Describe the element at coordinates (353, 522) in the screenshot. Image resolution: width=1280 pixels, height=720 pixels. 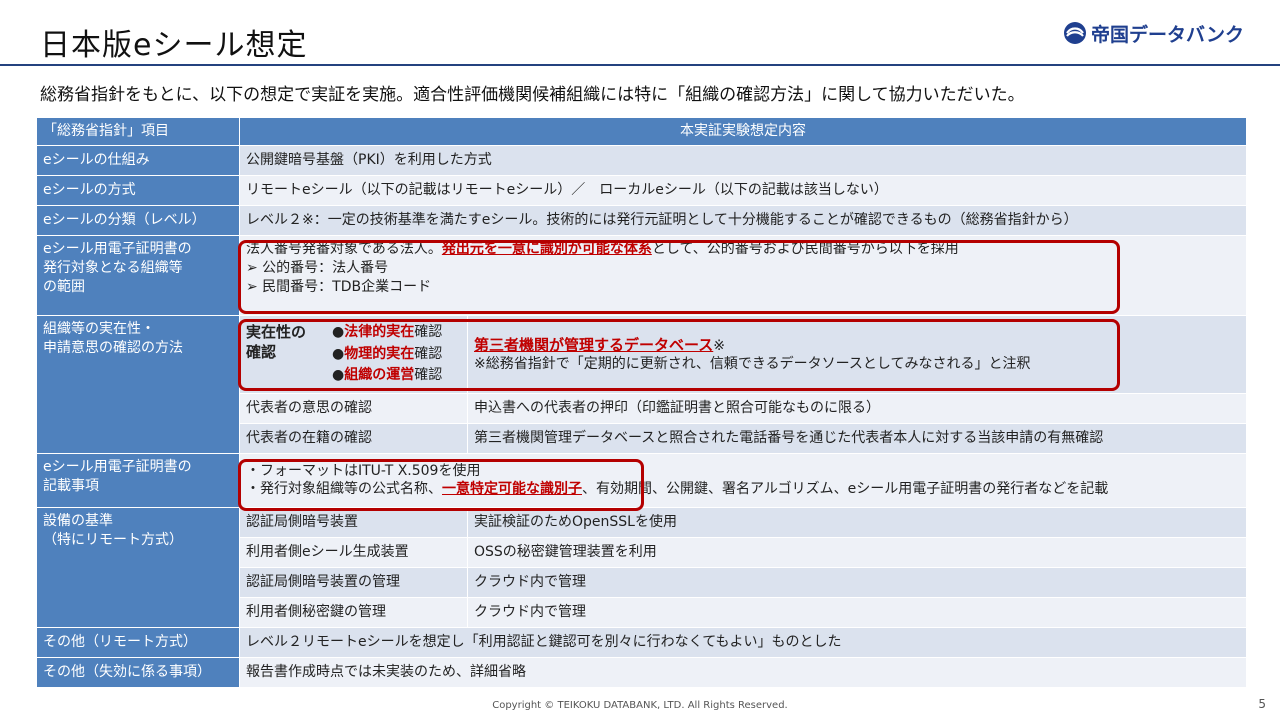
I see `sub-label: 認証局側暗号装置` at that location.